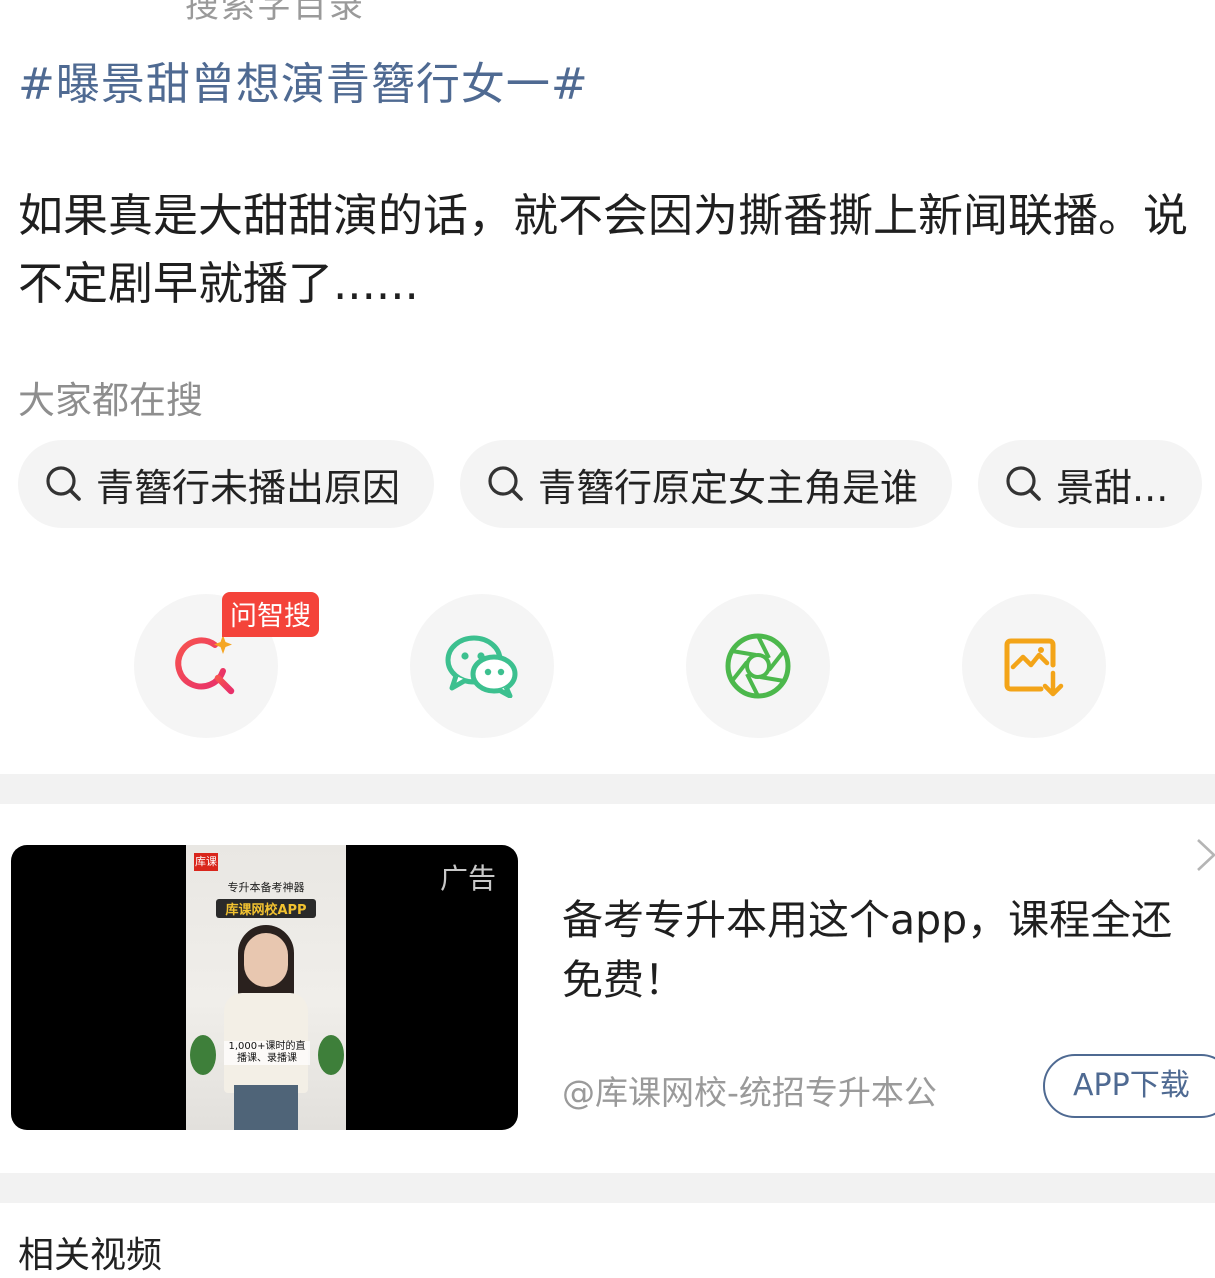 This screenshot has height=1278, width=1215. Describe the element at coordinates (266, 1107) in the screenshot. I see `ad-person-legs` at that location.